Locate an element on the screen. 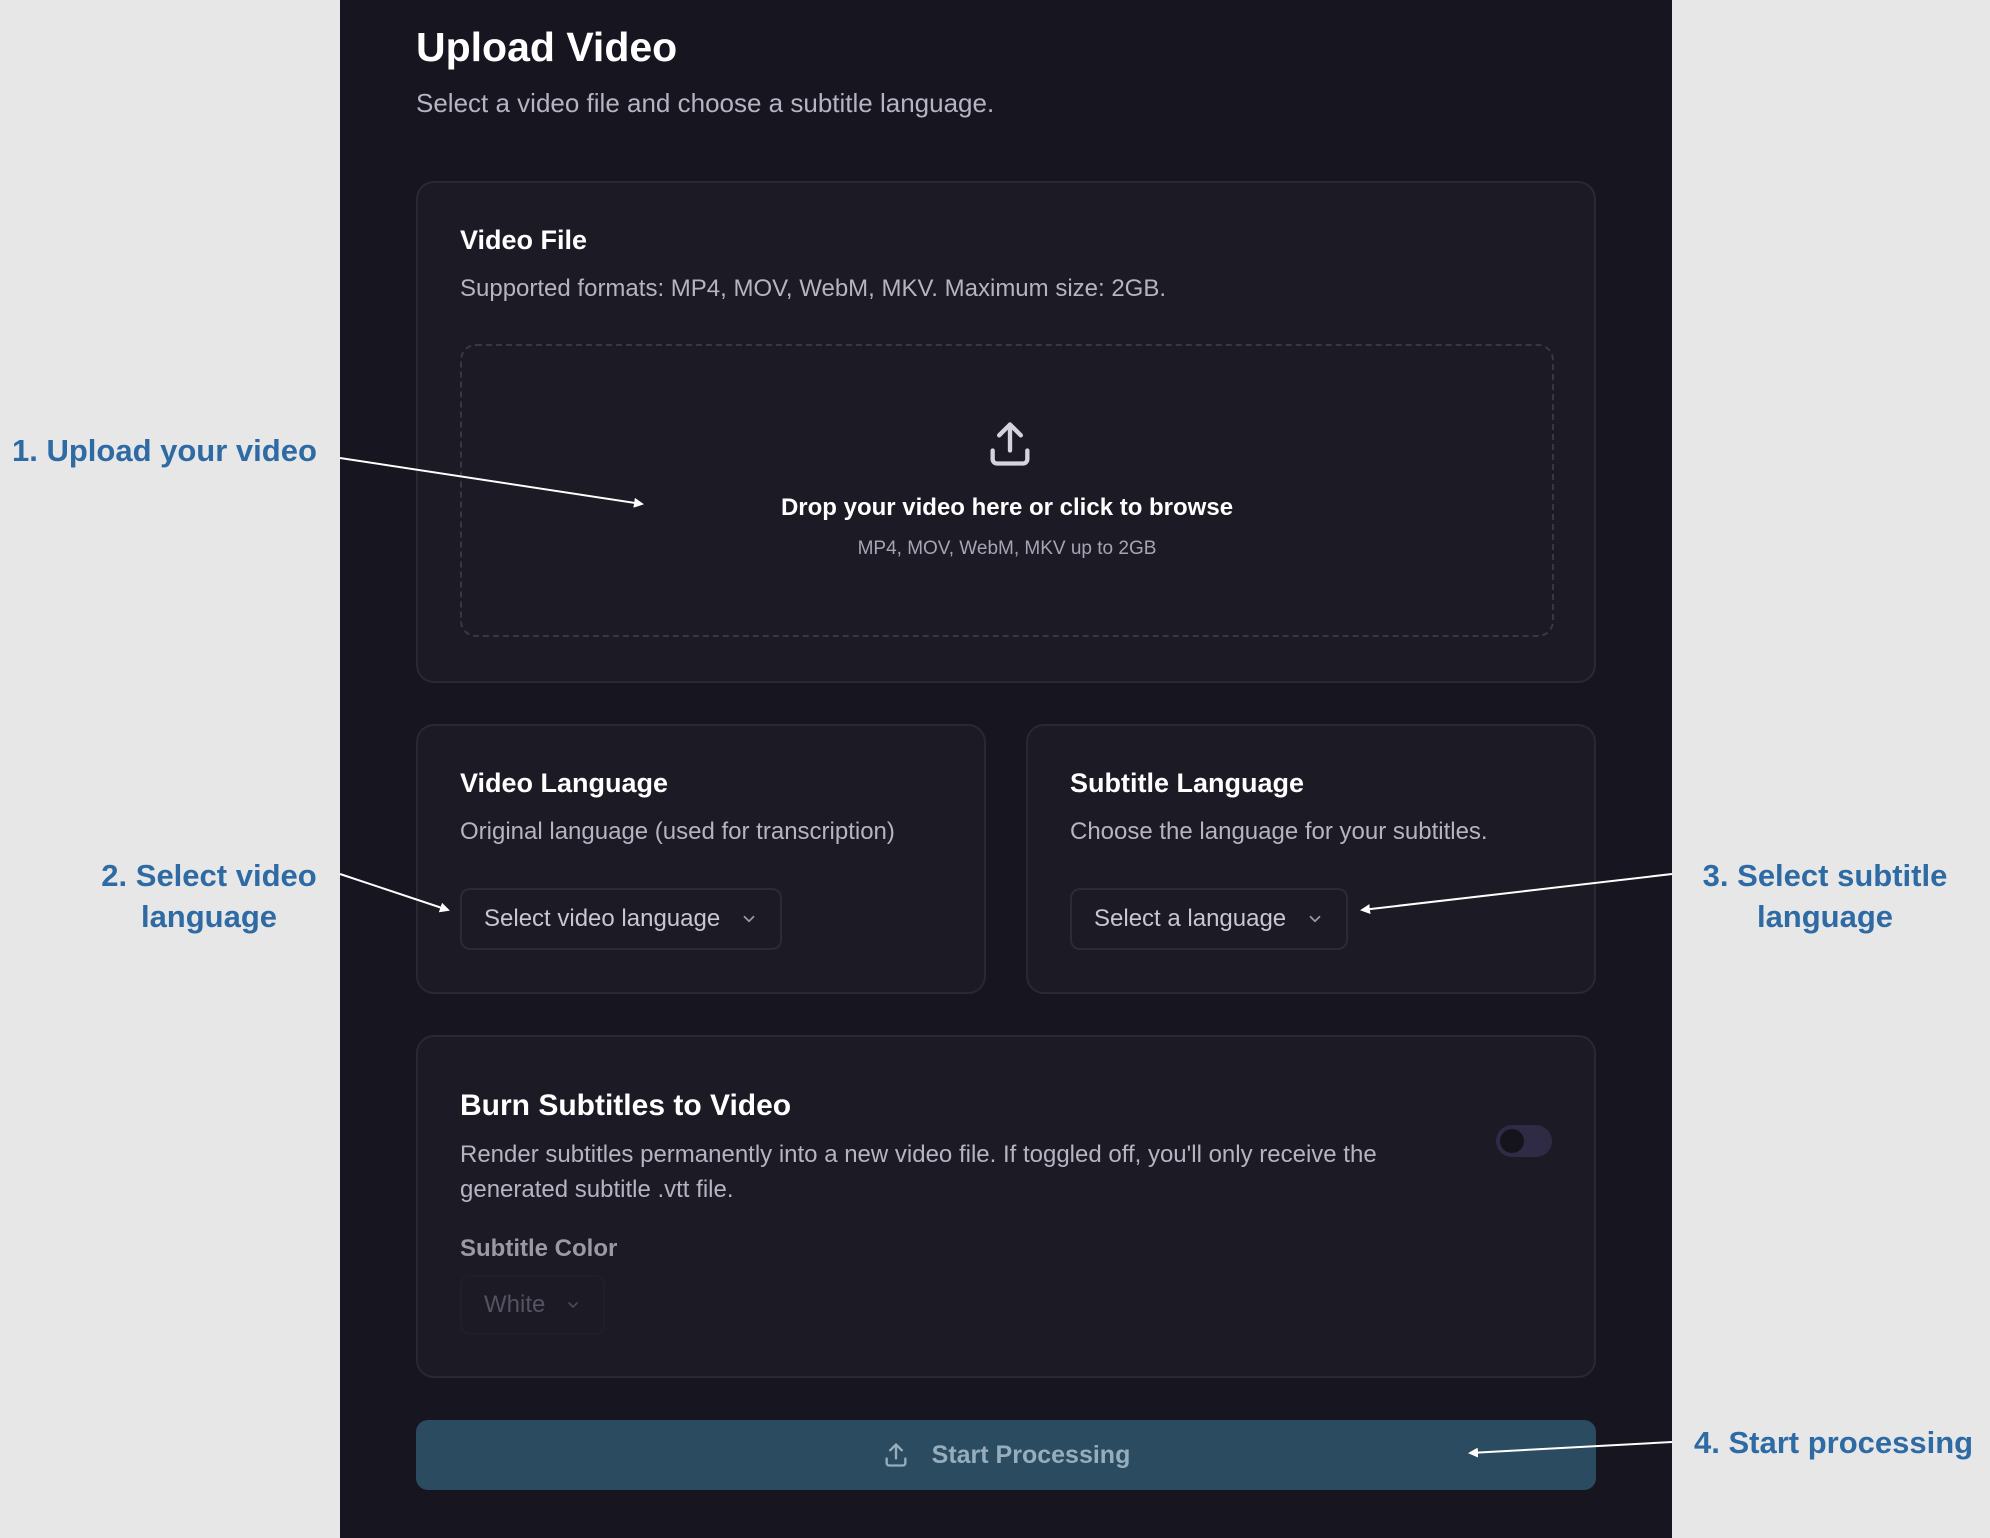 This screenshot has width=1990, height=1538. subtitle-color-value: White is located at coordinates (515, 1304).